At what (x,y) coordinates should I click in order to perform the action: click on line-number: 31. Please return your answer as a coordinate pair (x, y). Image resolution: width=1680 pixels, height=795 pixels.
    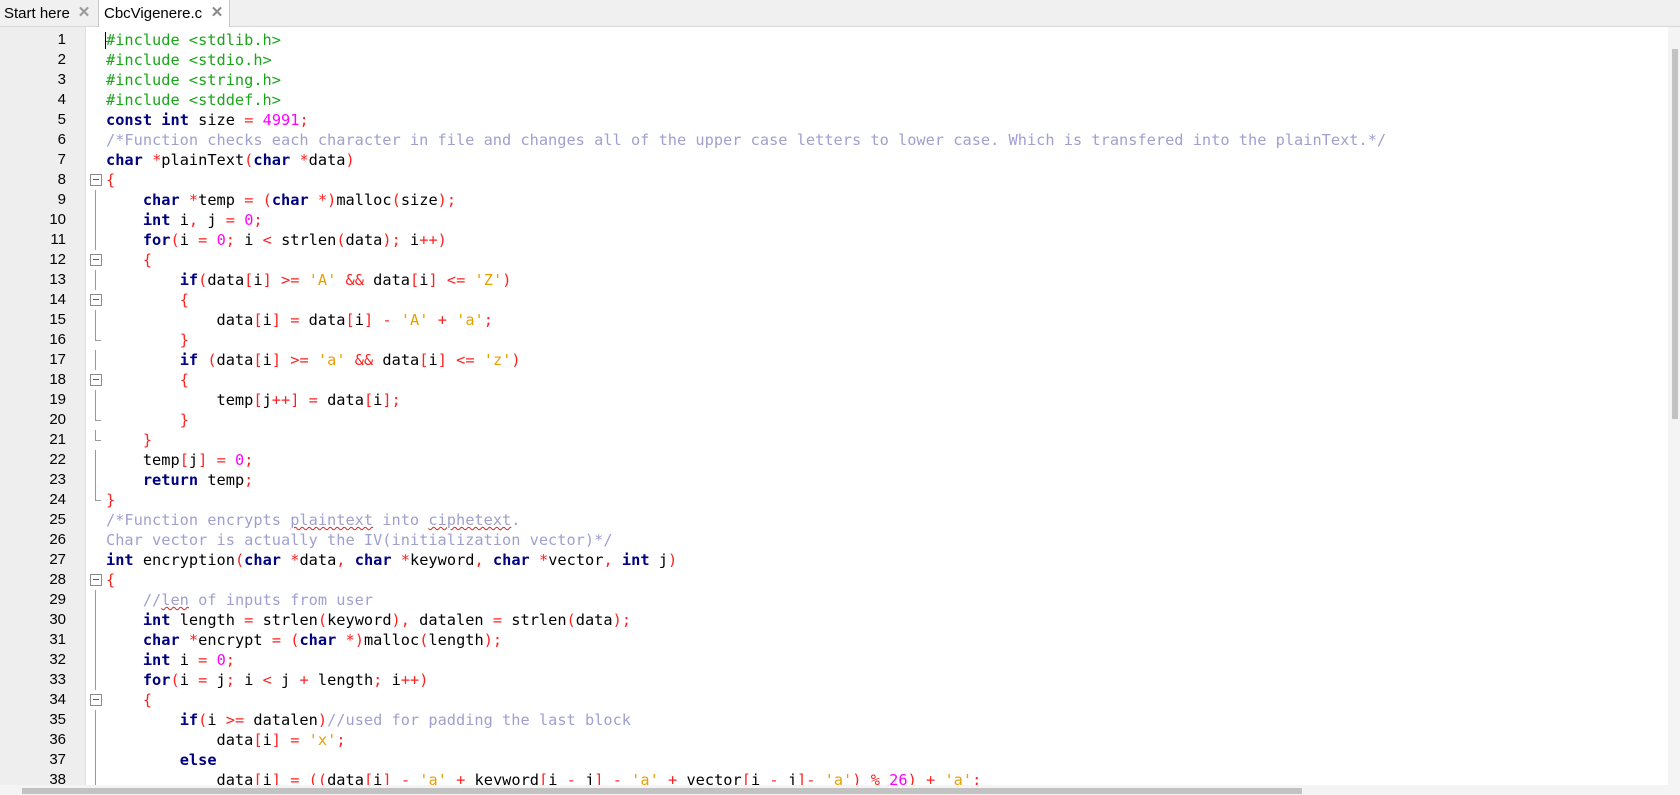
    Looking at the image, I should click on (57, 639).